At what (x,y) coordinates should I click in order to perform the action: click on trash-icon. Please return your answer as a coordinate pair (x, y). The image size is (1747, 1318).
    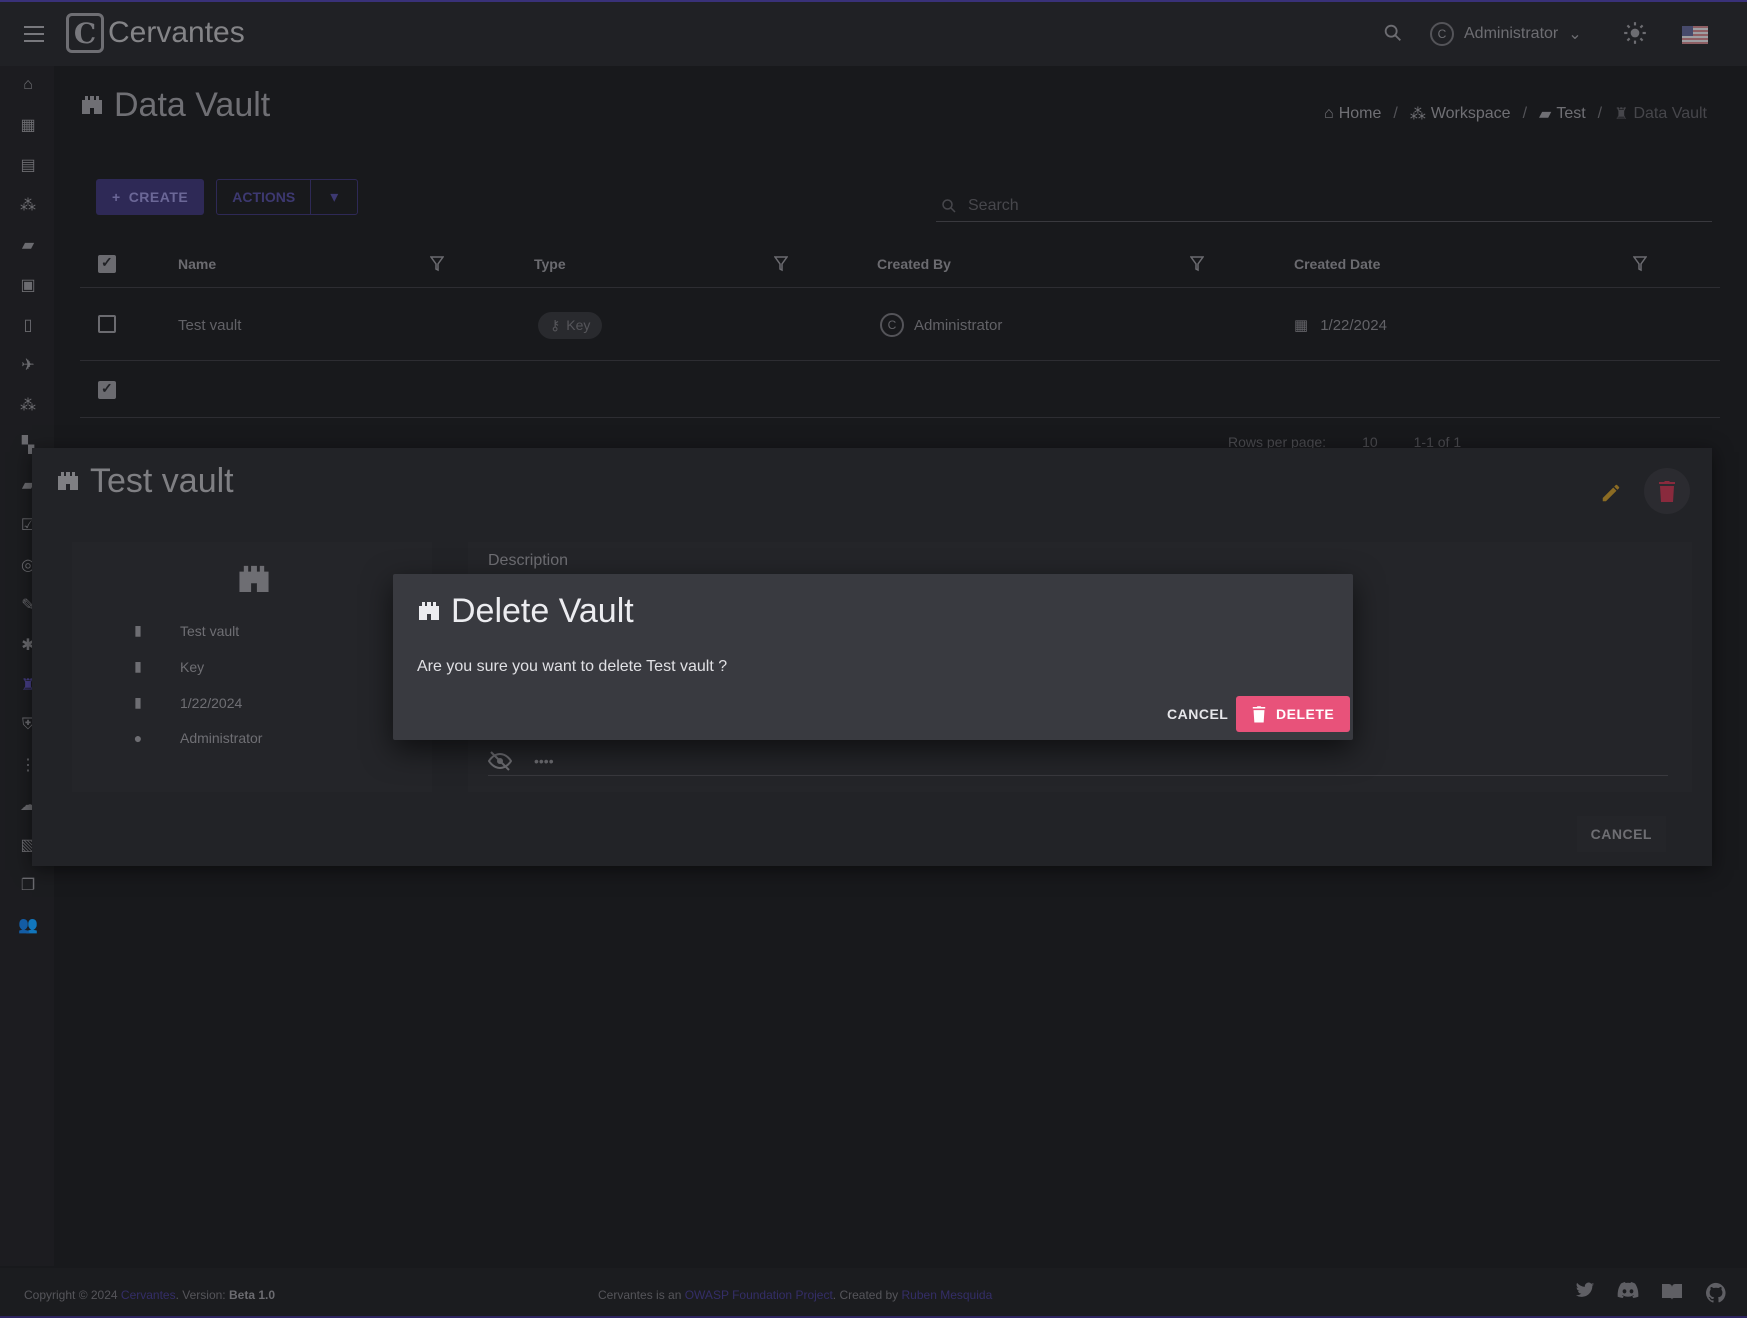
    Looking at the image, I should click on (1259, 714).